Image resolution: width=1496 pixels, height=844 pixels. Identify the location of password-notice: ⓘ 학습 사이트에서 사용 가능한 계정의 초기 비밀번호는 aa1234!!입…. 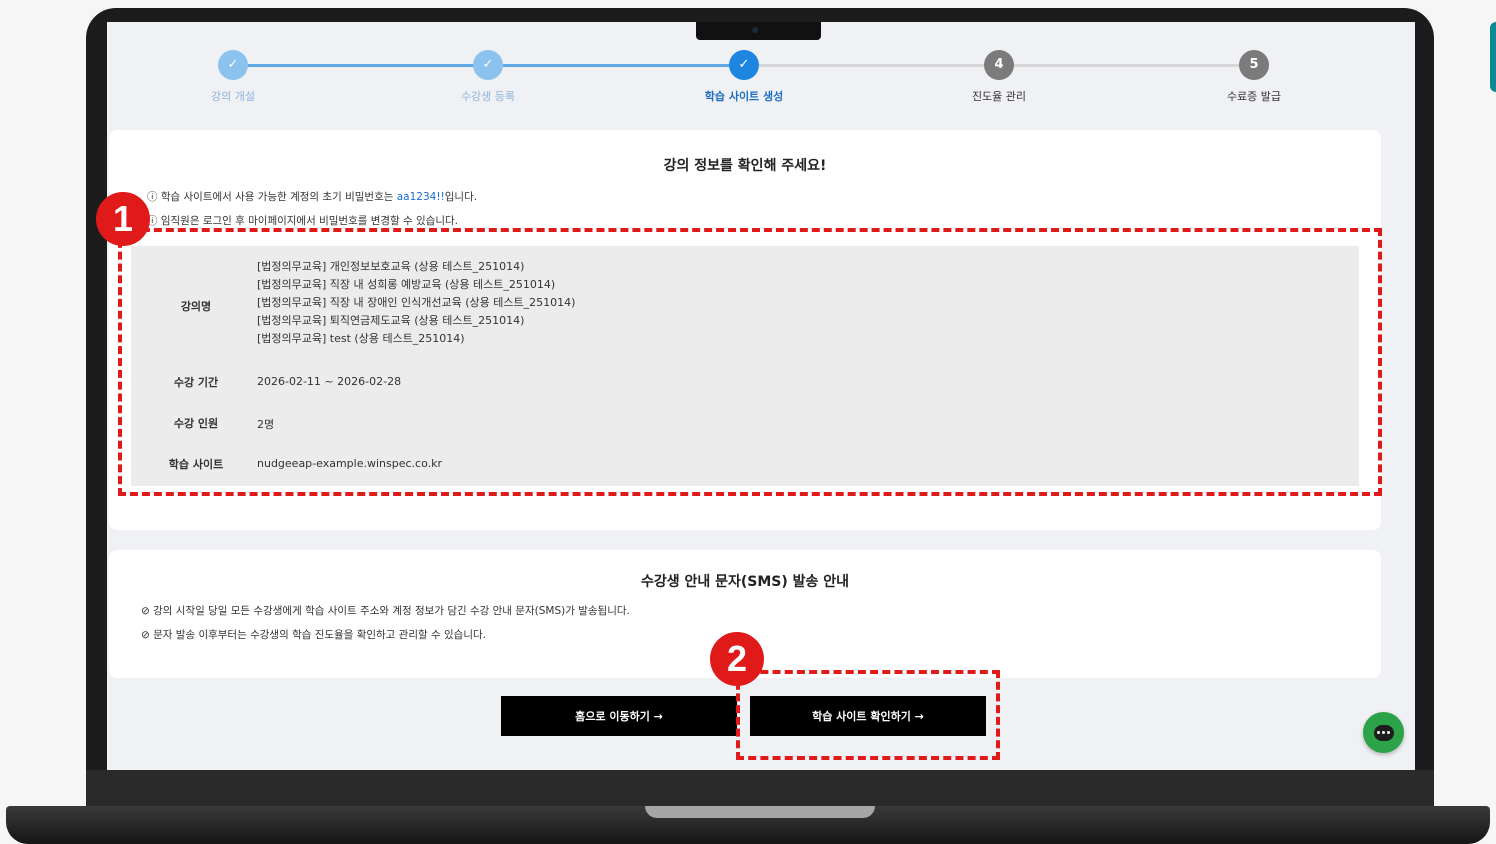
(312, 197).